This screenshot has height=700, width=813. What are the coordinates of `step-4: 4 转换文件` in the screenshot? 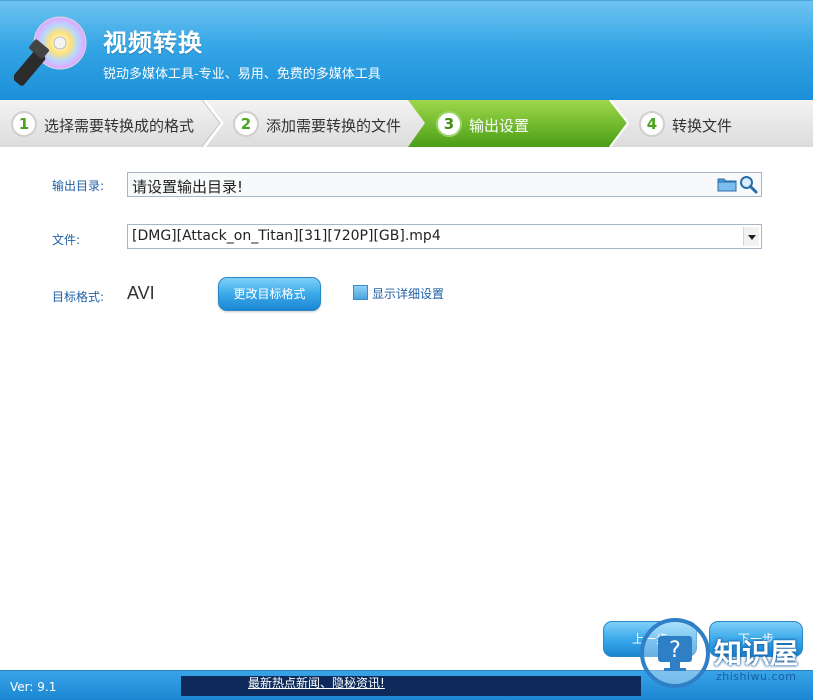 It's located at (720, 123).